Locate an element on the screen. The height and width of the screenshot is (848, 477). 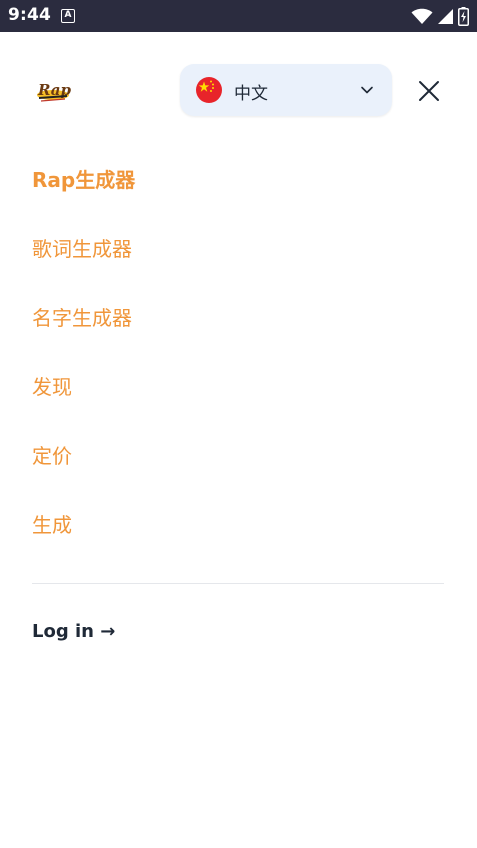
login-link: Log in → is located at coordinates (73, 631).